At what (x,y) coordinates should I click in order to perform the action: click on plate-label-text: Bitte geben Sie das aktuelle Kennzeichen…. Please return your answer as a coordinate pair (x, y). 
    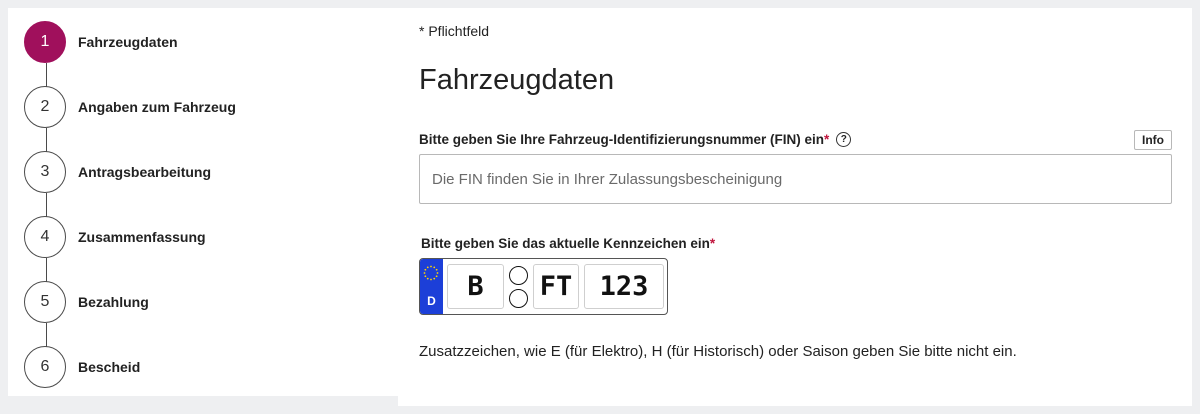
    Looking at the image, I should click on (565, 243).